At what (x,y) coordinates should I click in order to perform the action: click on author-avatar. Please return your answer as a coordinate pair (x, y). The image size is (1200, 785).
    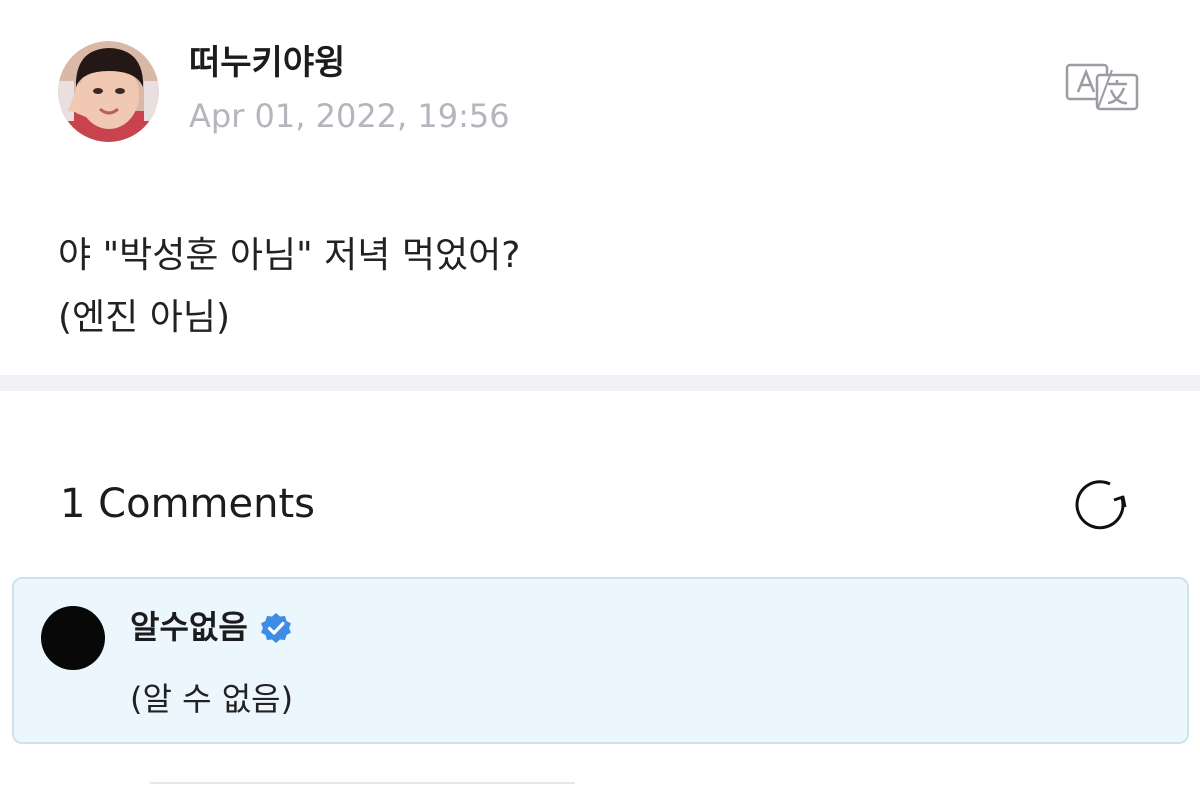
    Looking at the image, I should click on (108, 91).